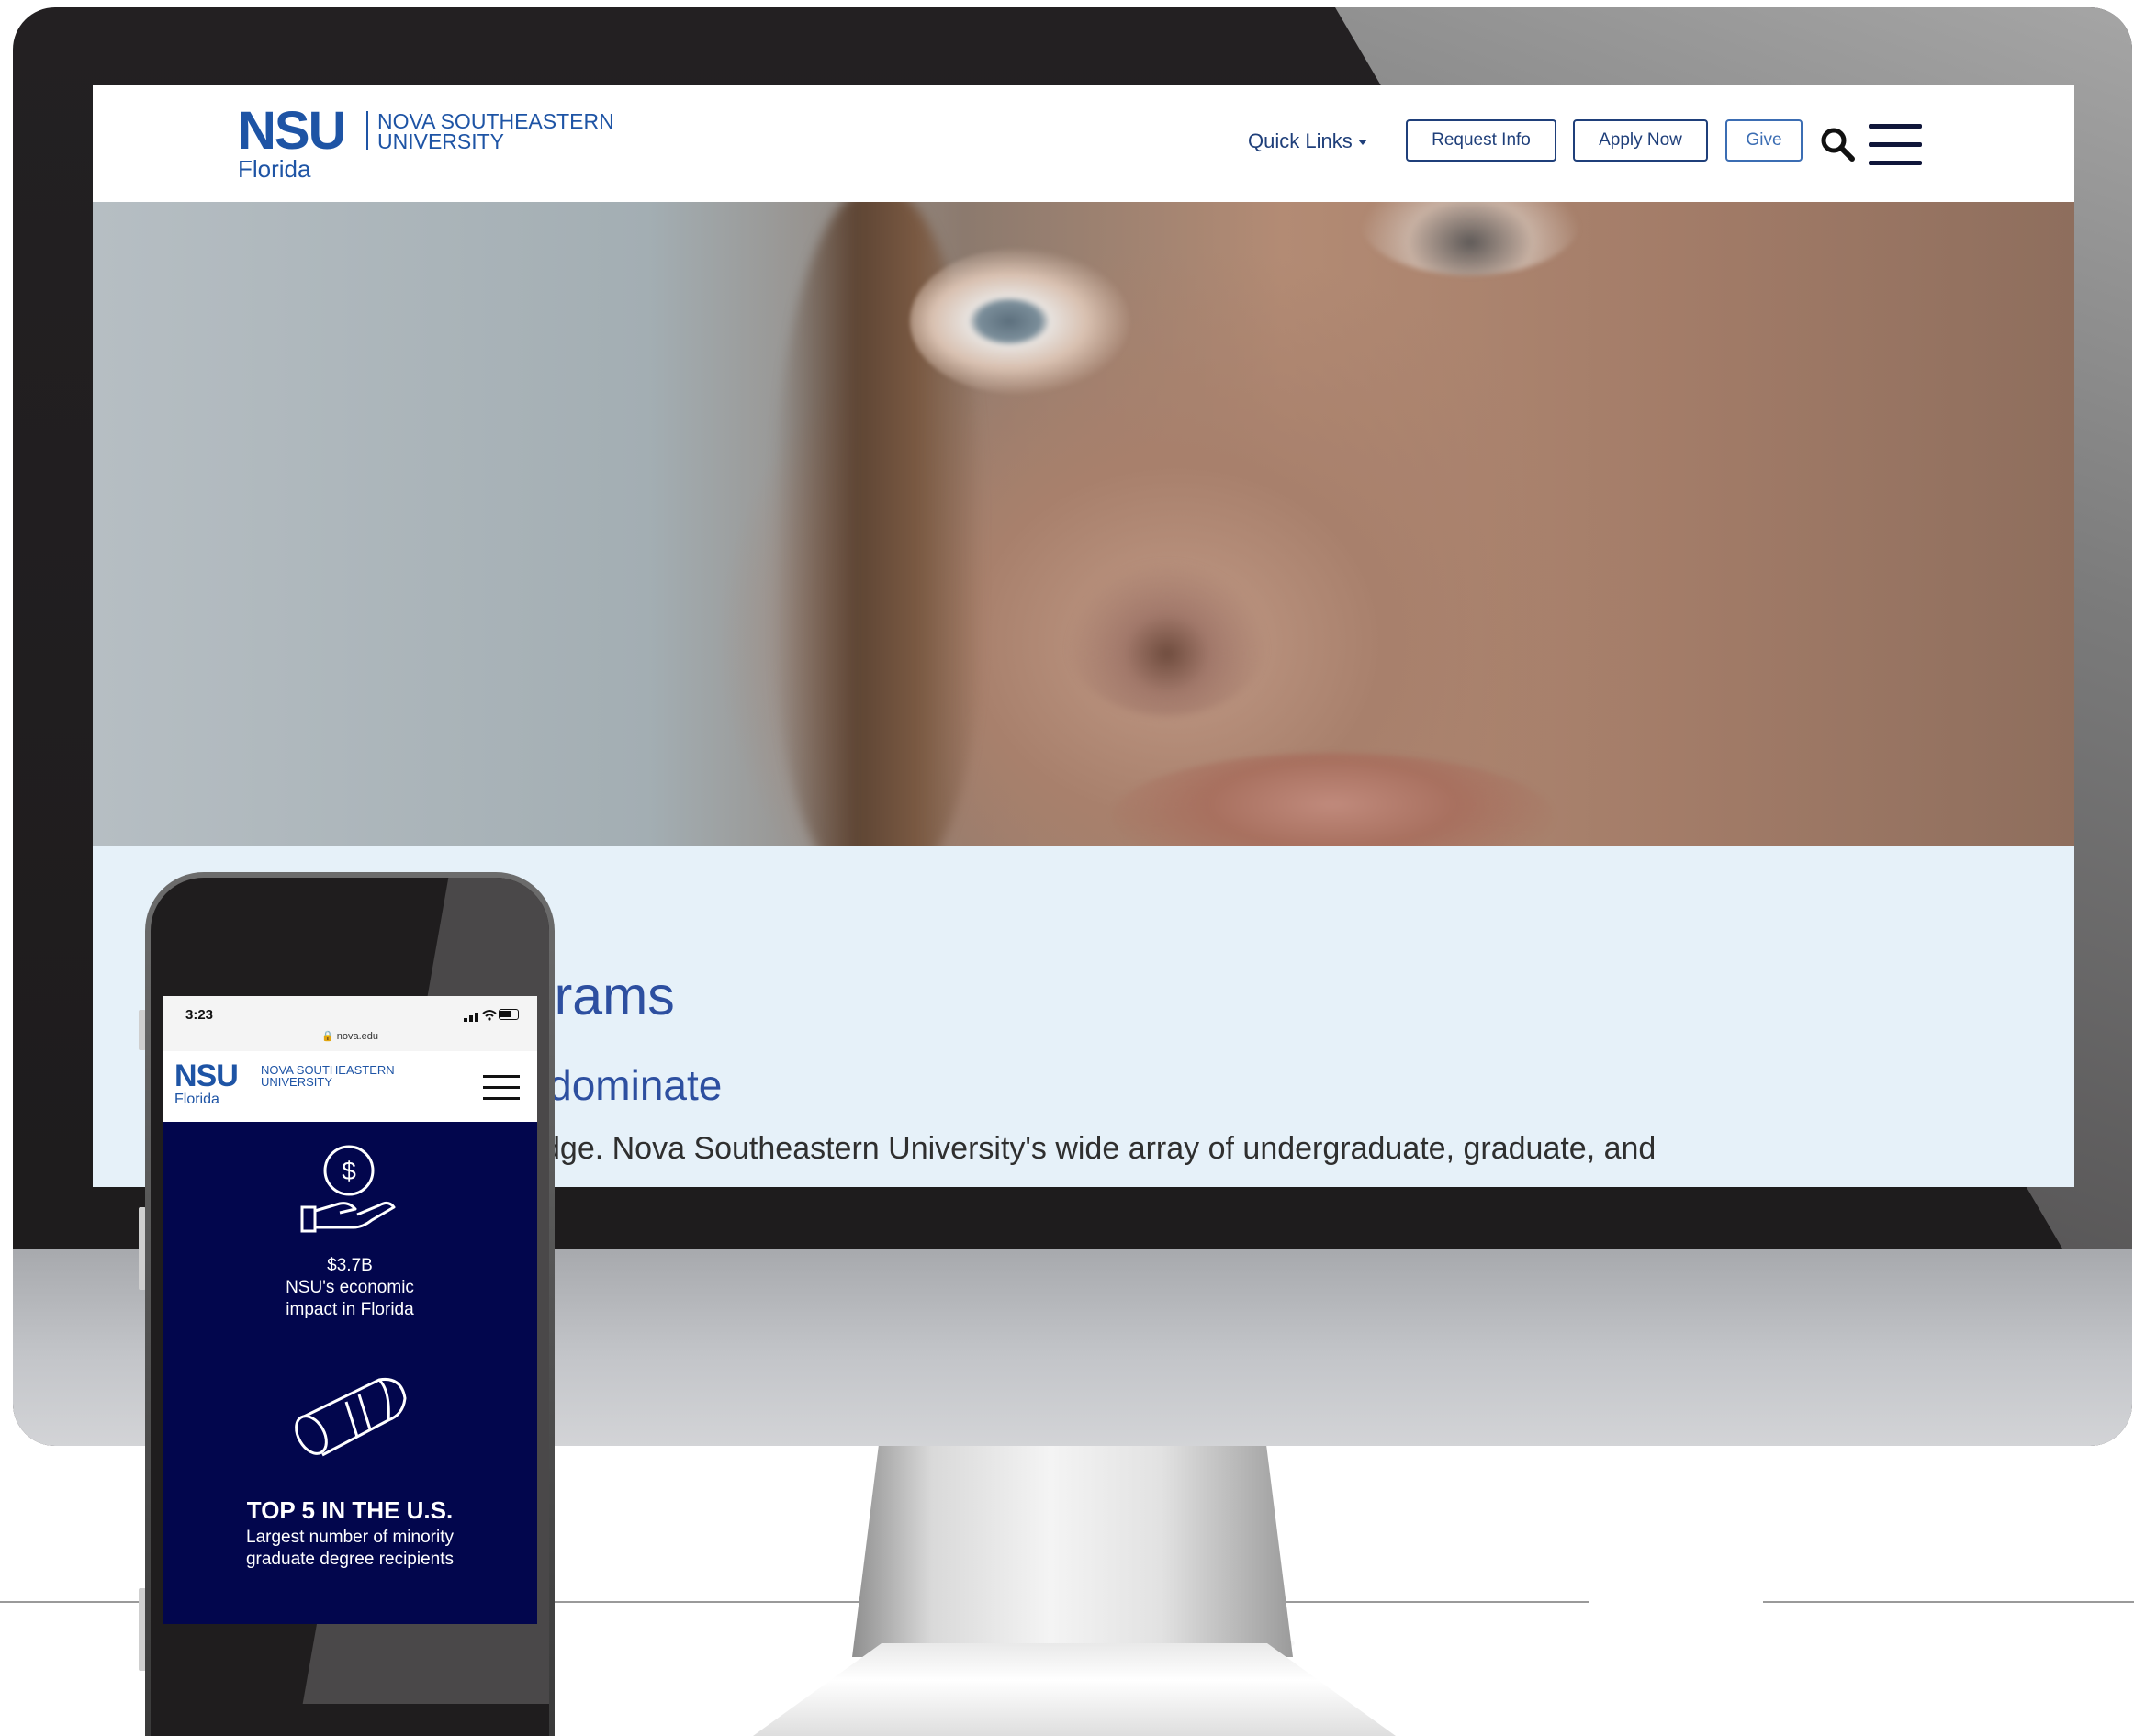  Describe the element at coordinates (1332, 799) in the screenshot. I see `hero-lips` at that location.